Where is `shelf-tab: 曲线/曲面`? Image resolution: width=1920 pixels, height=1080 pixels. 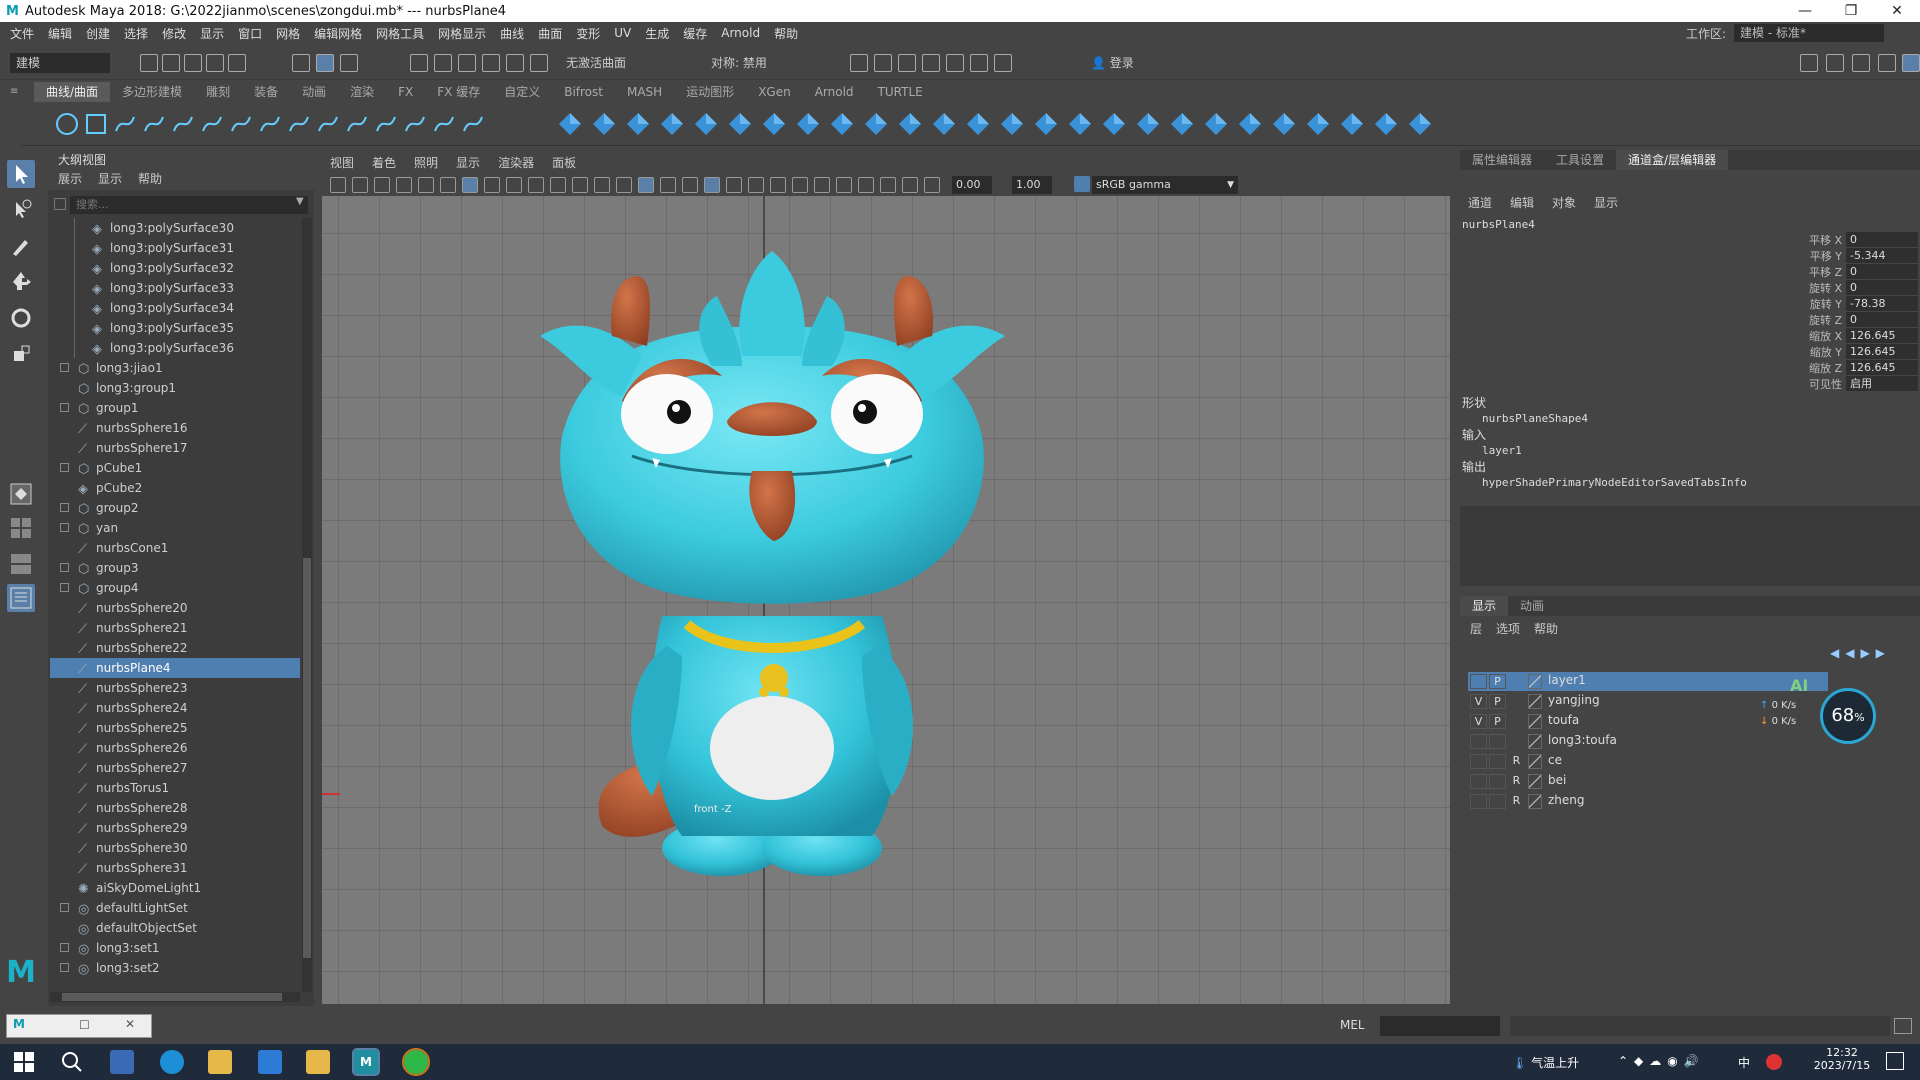 shelf-tab: 曲线/曲面 is located at coordinates (72, 92).